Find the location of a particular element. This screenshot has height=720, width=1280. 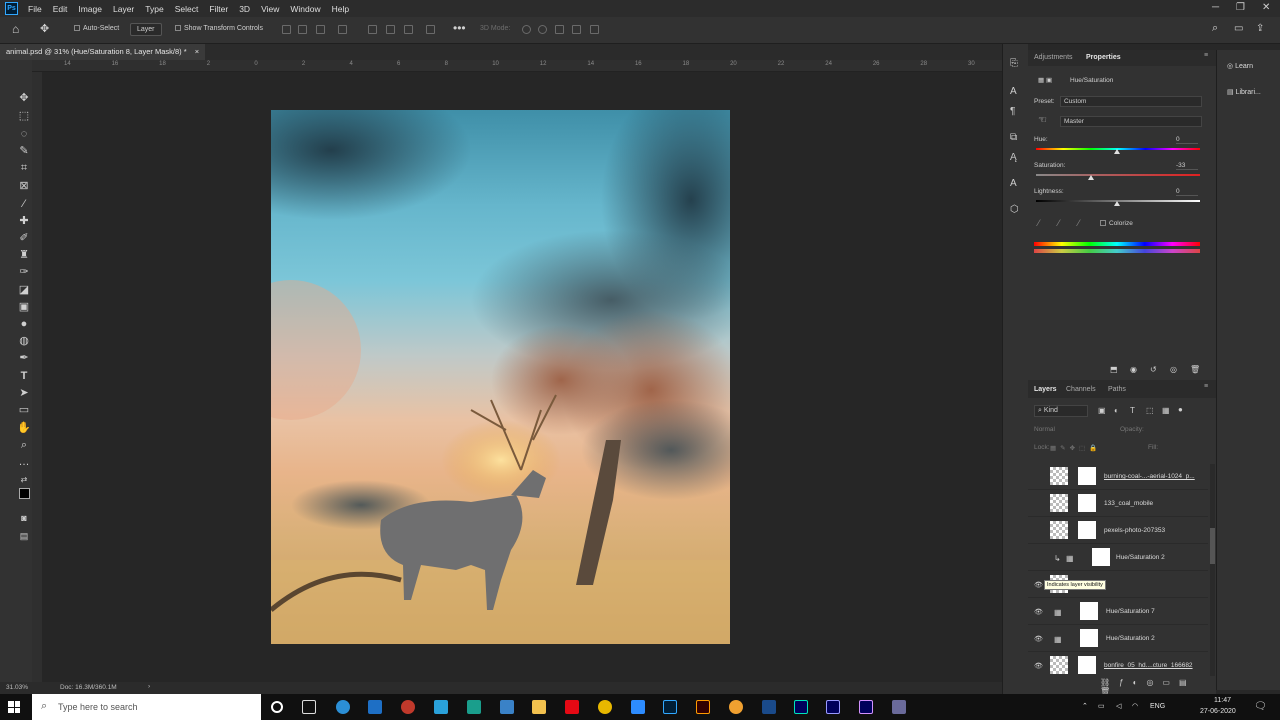

menu-image: Image is located at coordinates (90, 9).